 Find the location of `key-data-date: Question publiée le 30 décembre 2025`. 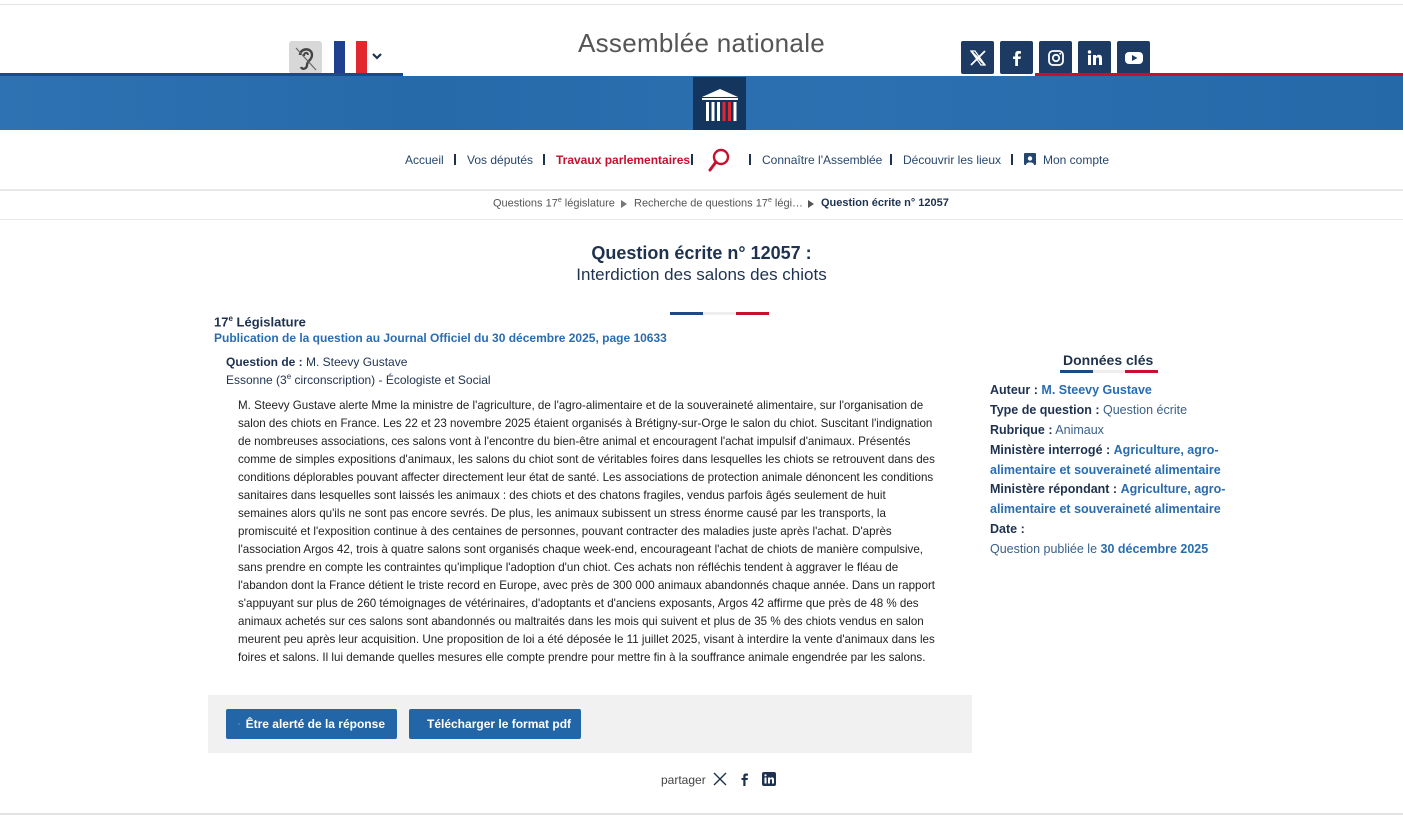

key-data-date: Question publiée le 30 décembre 2025 is located at coordinates (1099, 549).